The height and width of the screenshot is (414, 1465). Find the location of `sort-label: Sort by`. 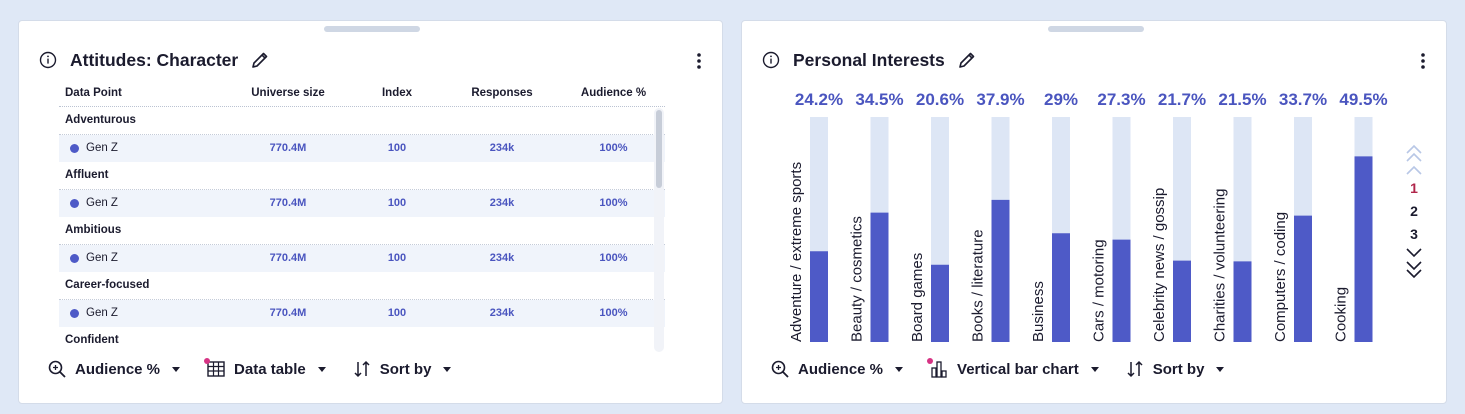

sort-label: Sort by is located at coordinates (1178, 369).